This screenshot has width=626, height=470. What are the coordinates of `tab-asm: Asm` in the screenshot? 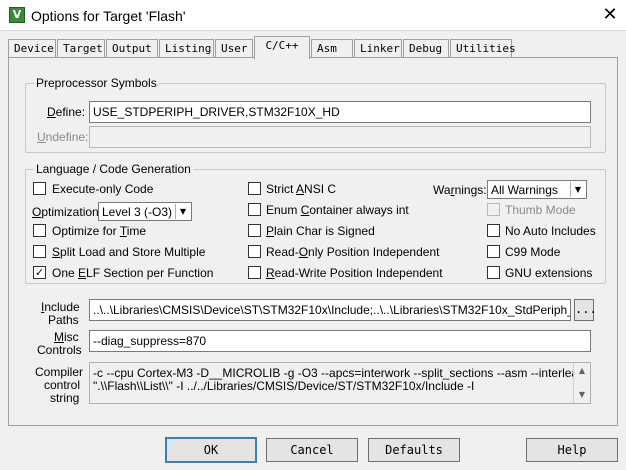 It's located at (332, 48).